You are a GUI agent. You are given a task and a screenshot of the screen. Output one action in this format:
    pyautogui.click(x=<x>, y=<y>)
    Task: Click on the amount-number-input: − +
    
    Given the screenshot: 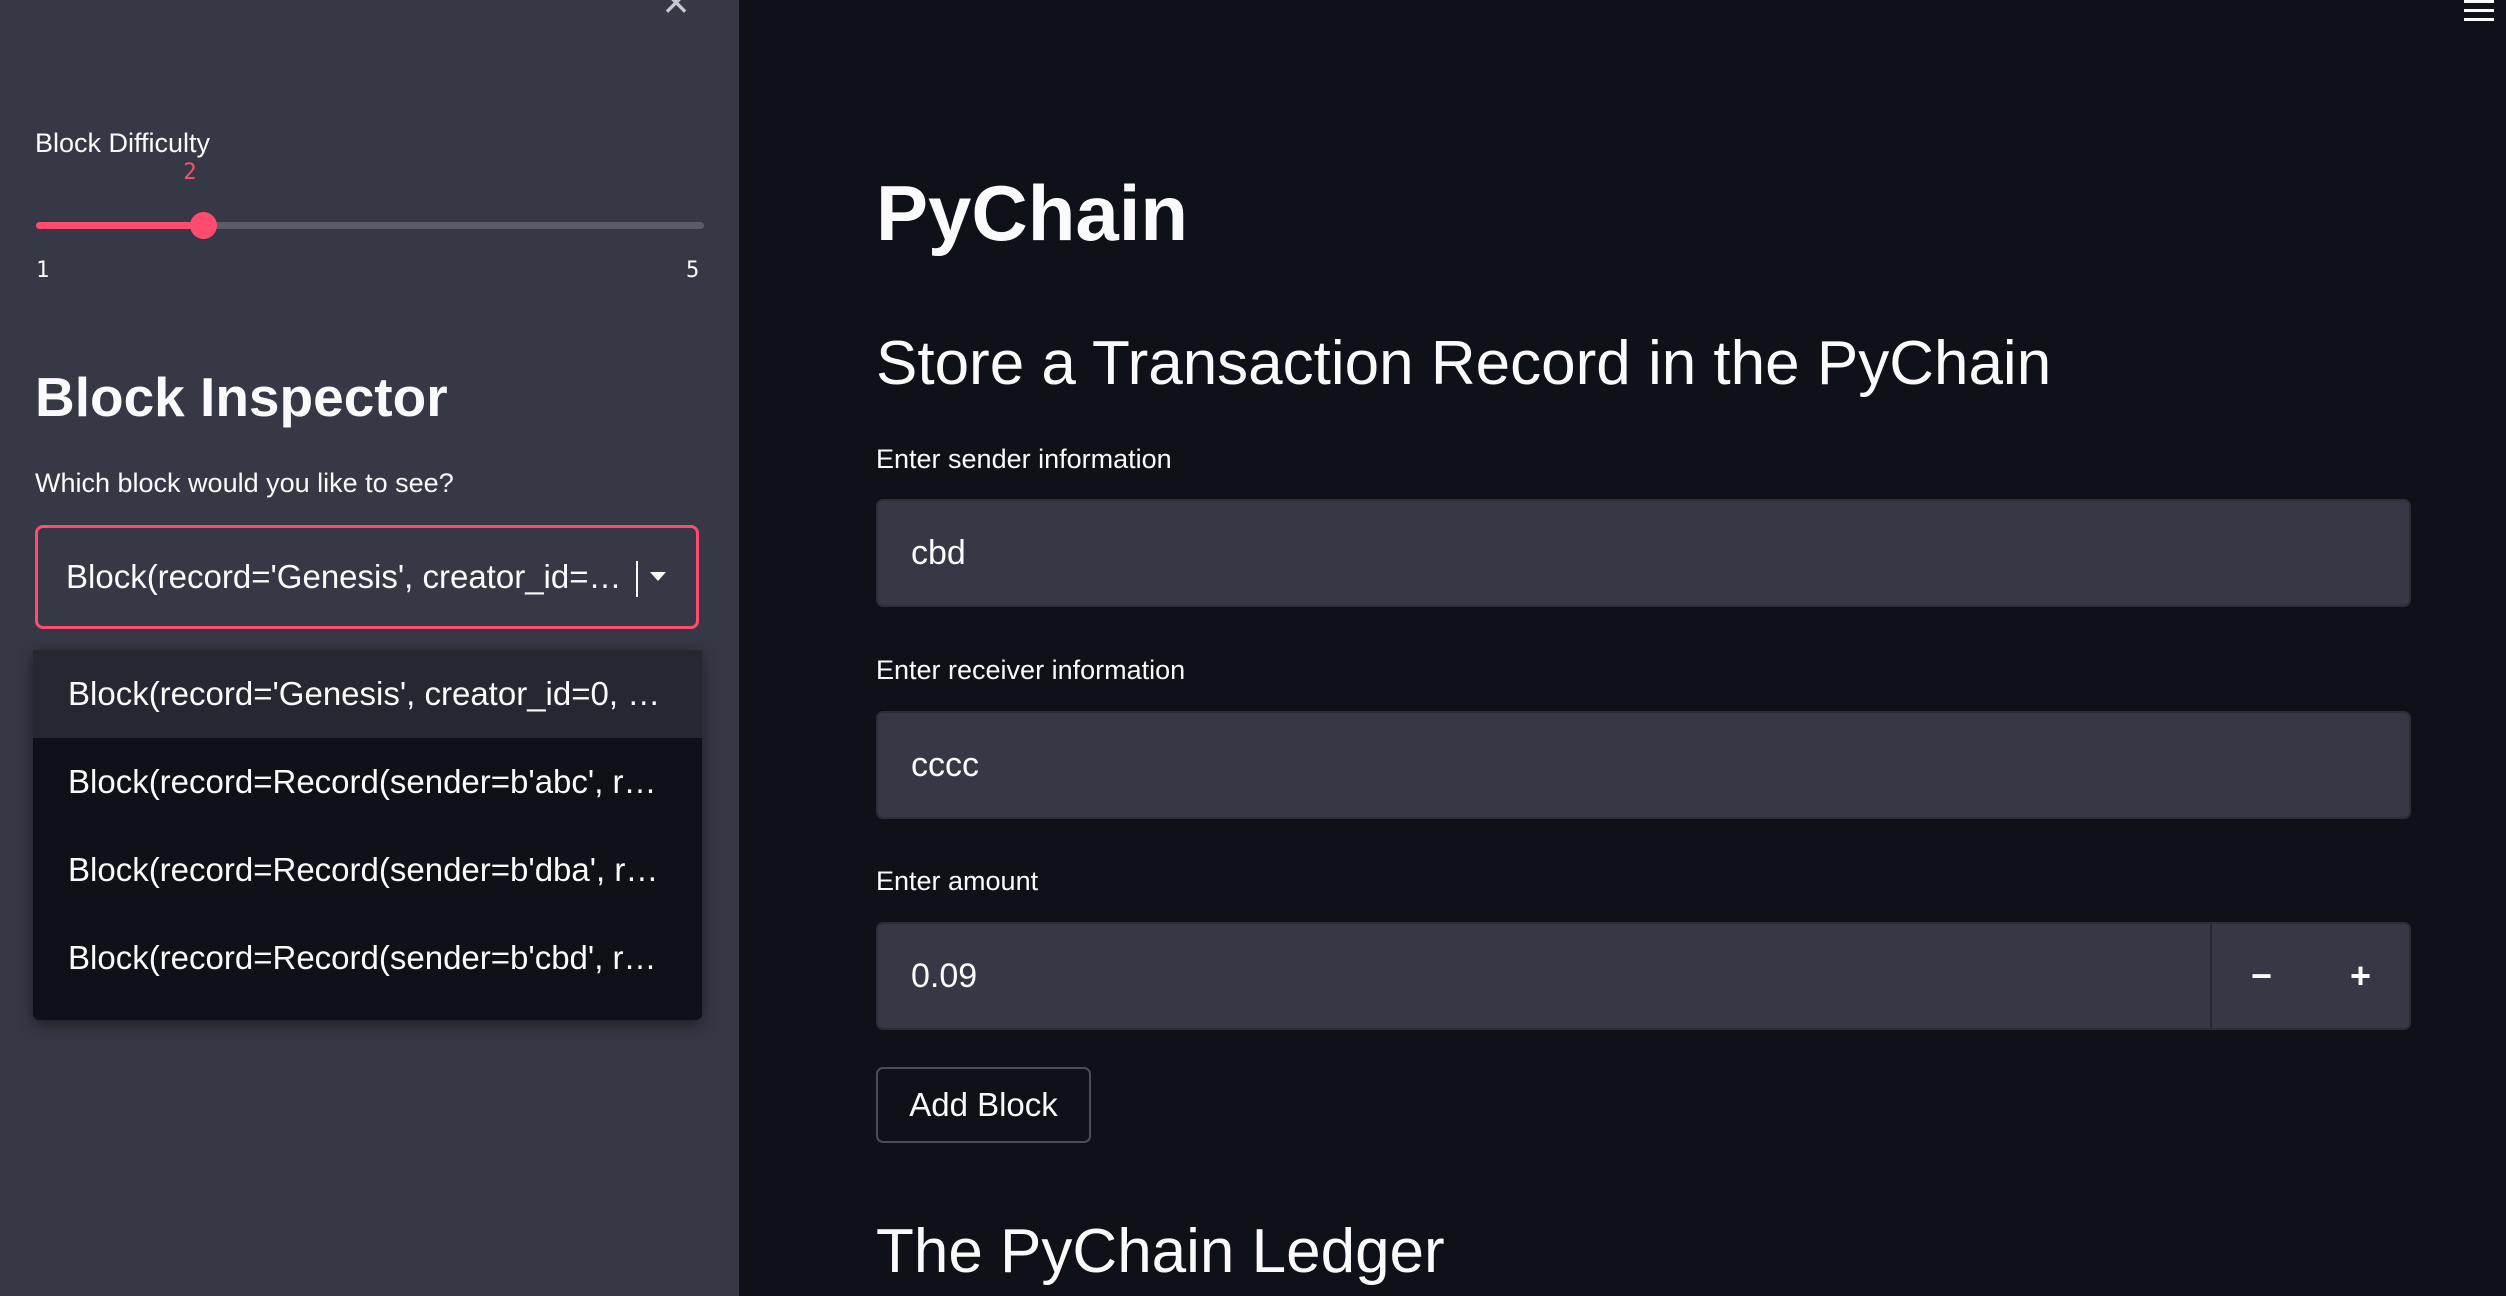 What is the action you would take?
    pyautogui.click(x=1643, y=976)
    